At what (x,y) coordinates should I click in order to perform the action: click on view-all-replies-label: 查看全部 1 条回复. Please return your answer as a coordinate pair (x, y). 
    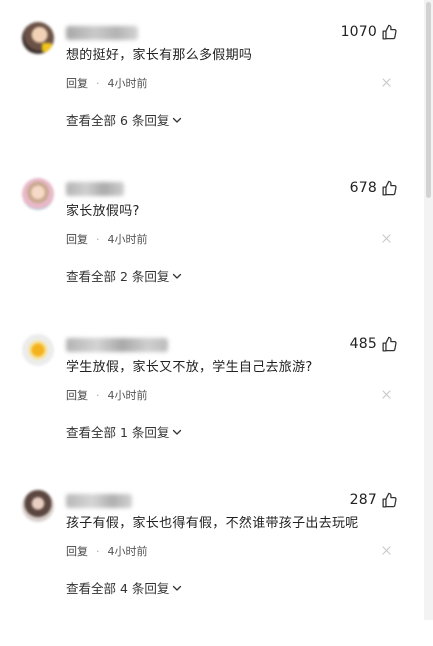
    Looking at the image, I should click on (118, 432).